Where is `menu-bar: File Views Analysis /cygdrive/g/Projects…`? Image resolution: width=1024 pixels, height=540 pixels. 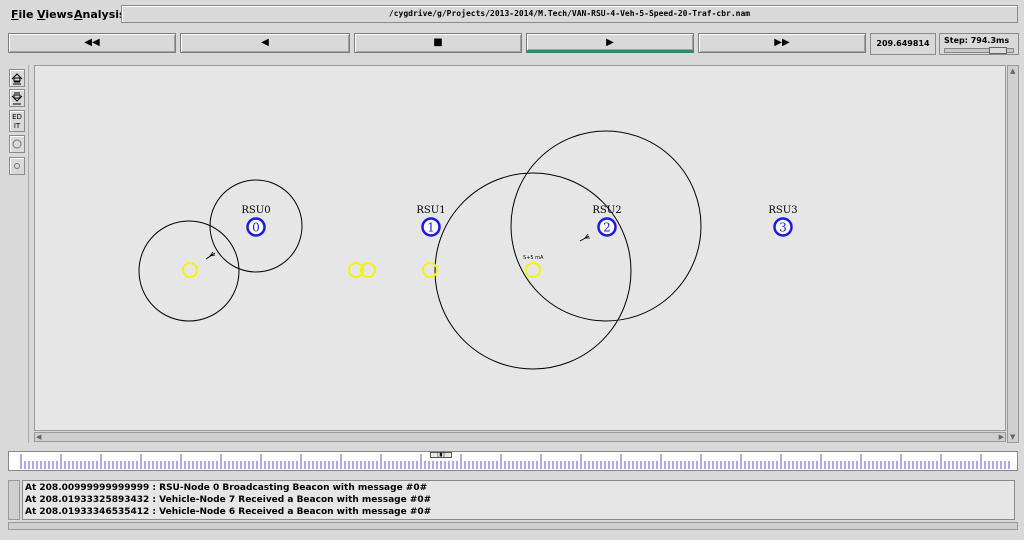 menu-bar: File Views Analysis /cygdrive/g/Projects… is located at coordinates (512, 14).